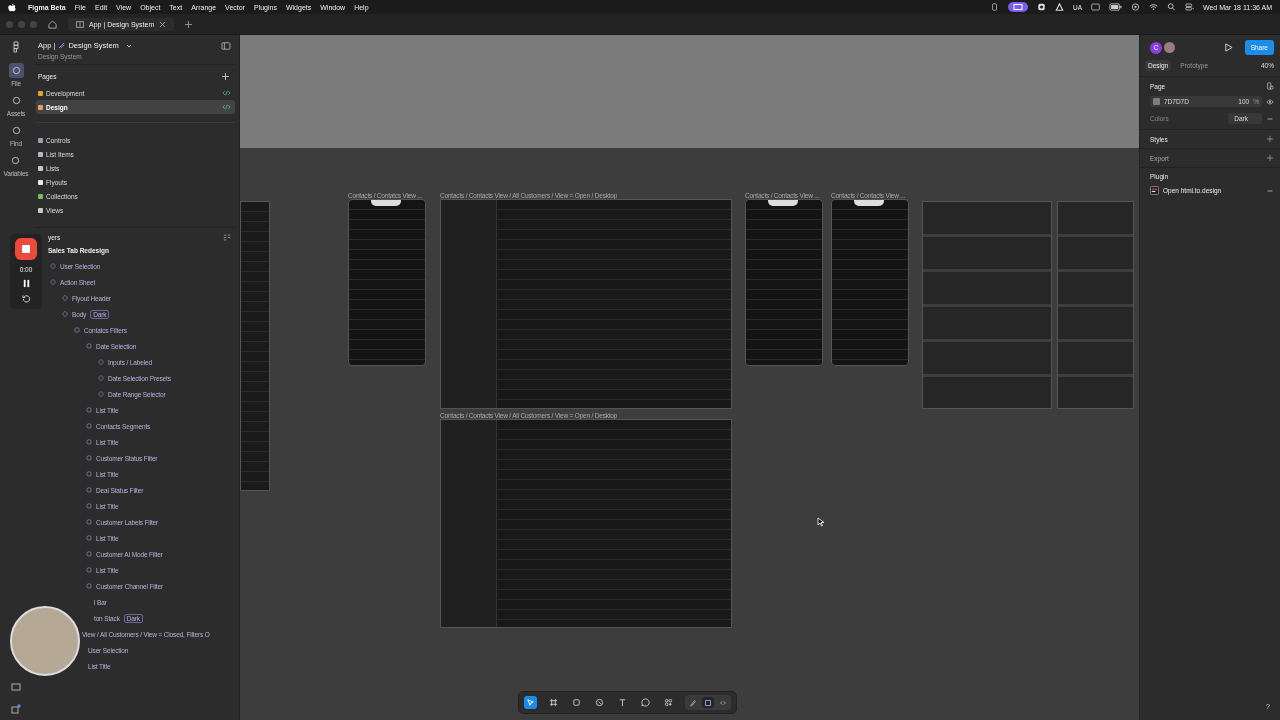  I want to click on triangle-icon, so click(1059, 7).